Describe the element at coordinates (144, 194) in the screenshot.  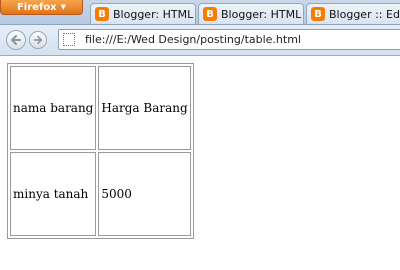
I see `table-cell: 5000` at that location.